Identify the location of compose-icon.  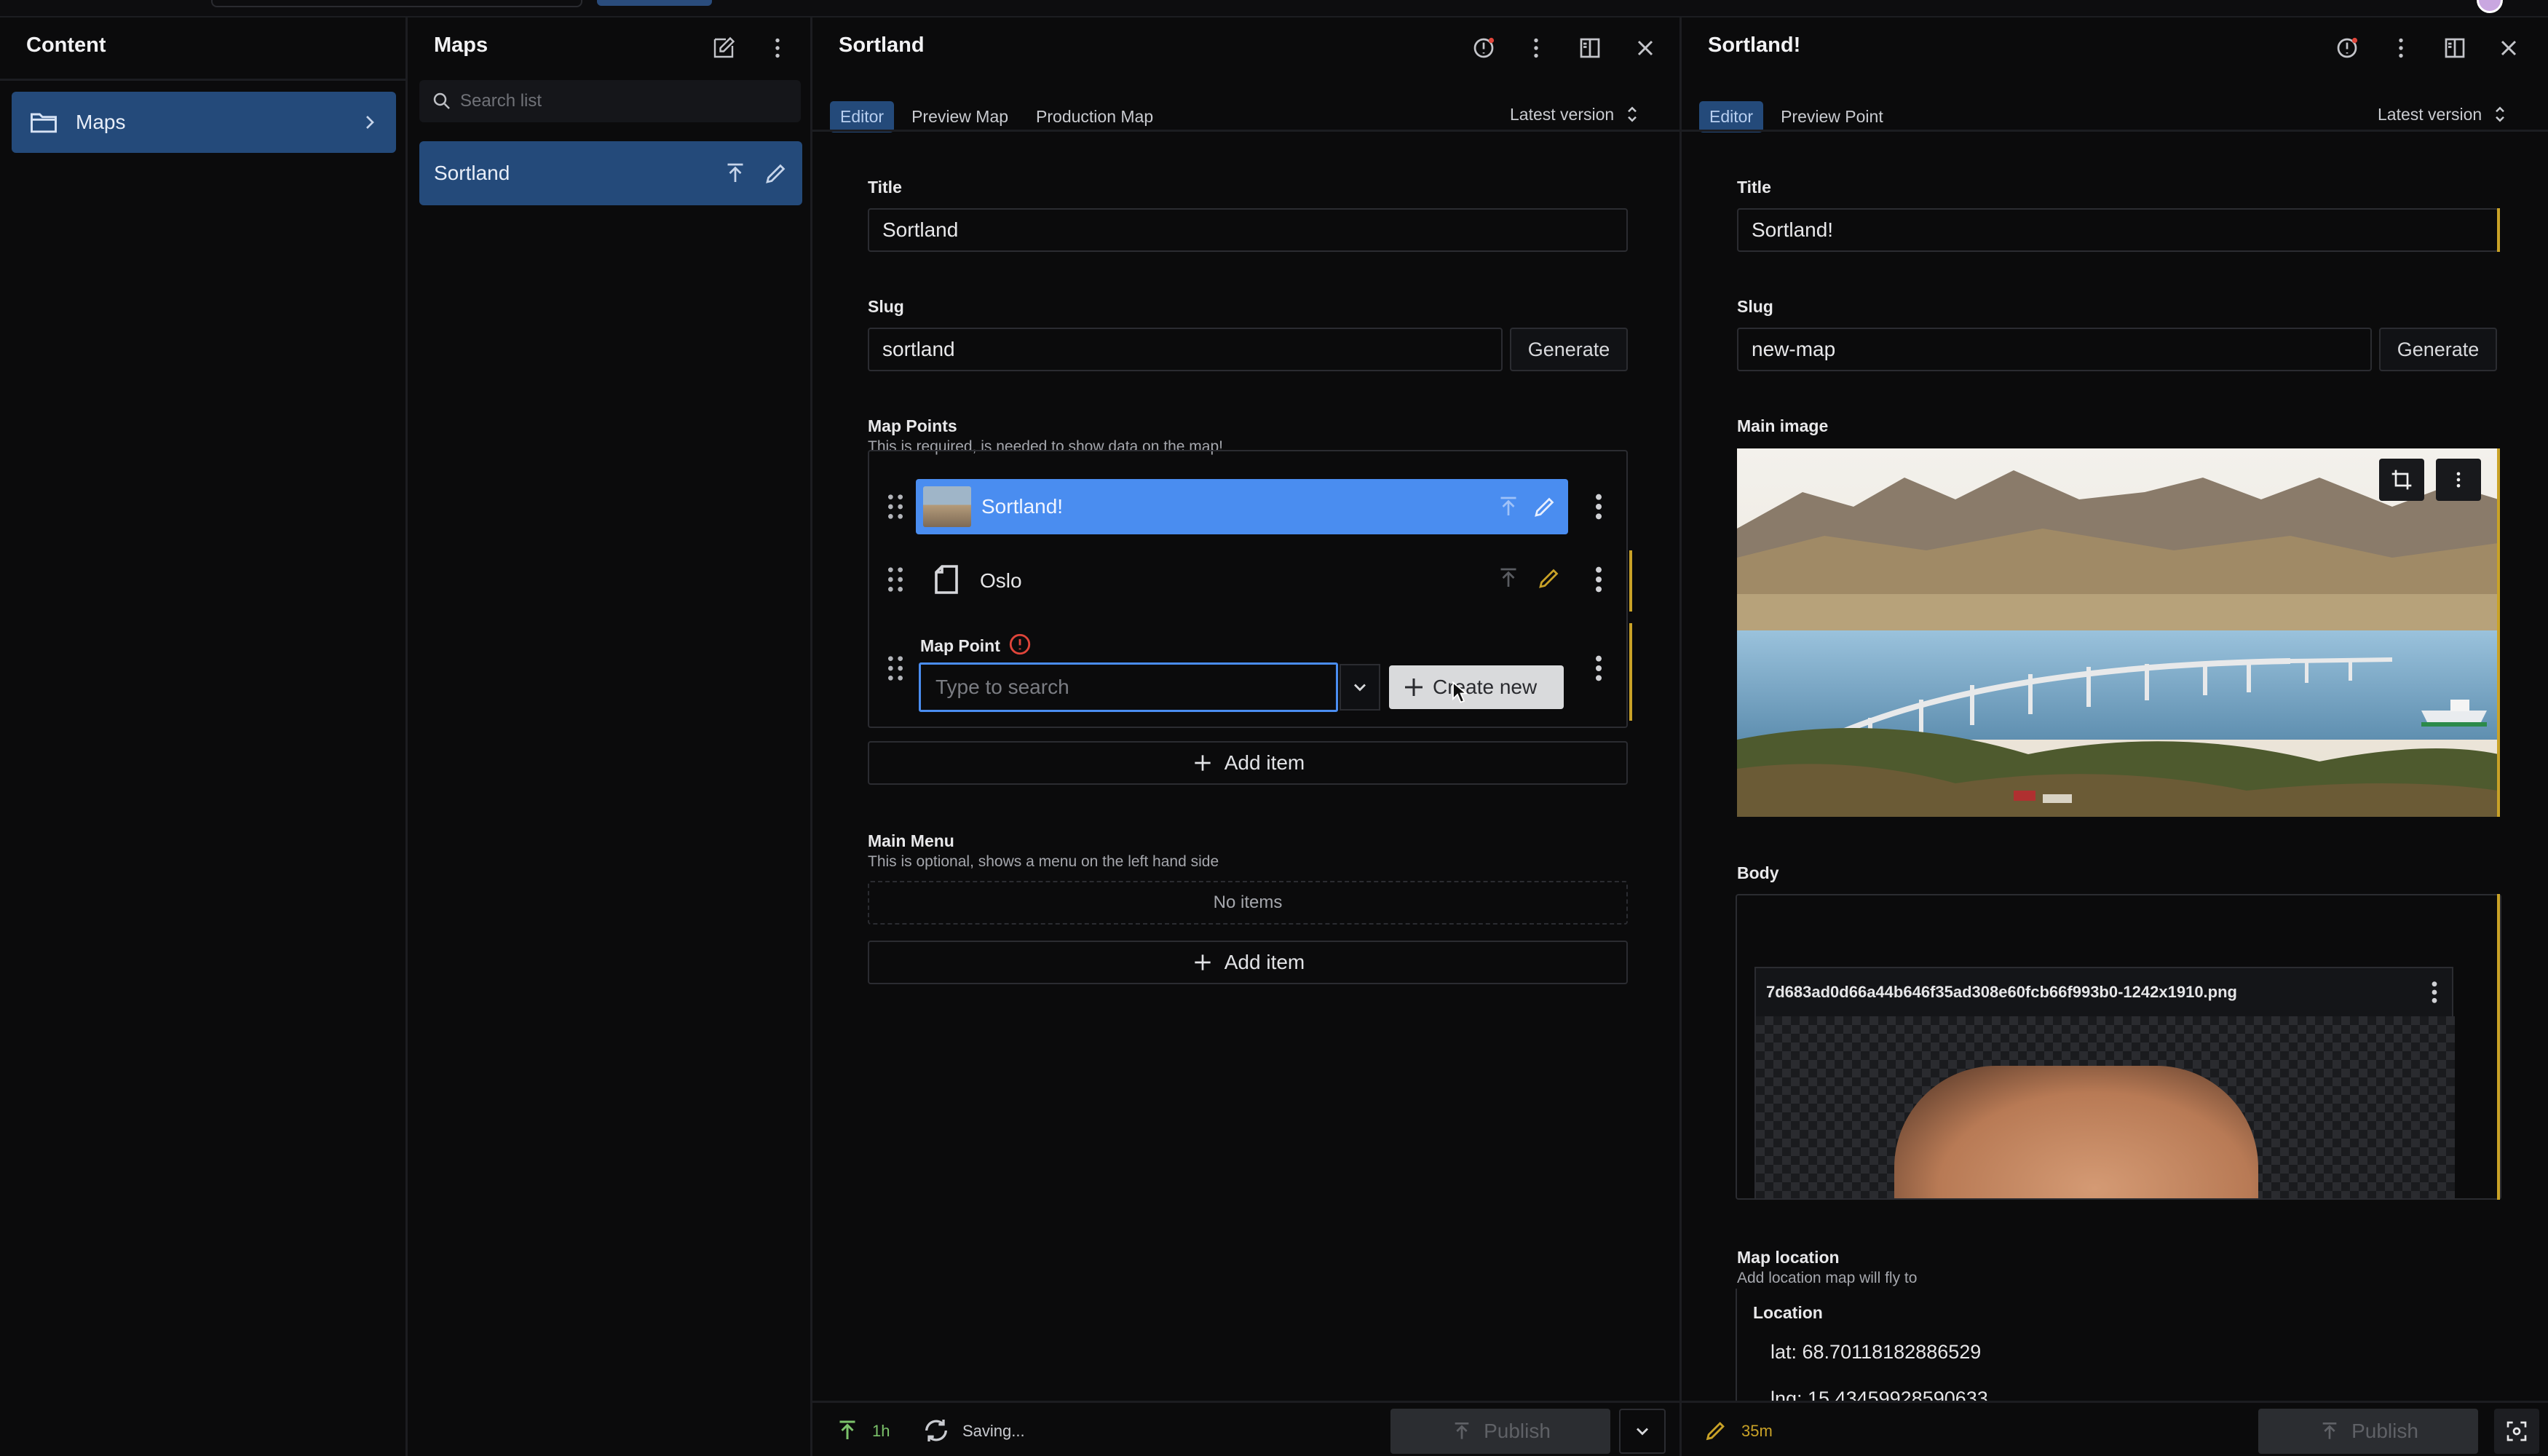
(723, 48).